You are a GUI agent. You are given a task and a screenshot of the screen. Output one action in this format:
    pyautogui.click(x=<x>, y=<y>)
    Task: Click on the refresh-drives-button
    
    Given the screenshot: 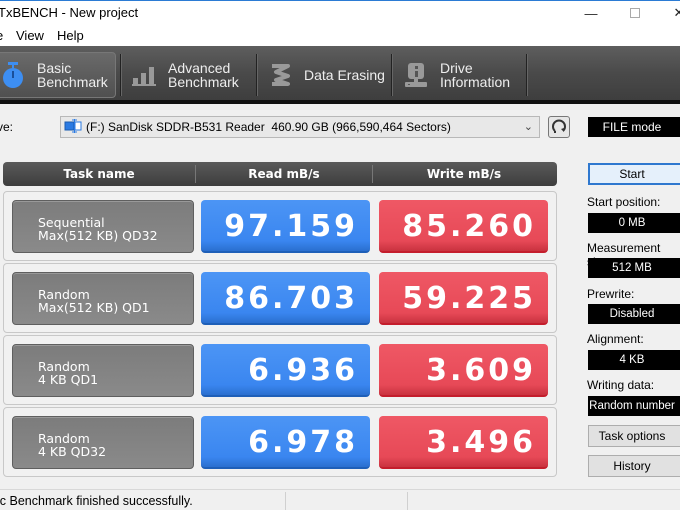 What is the action you would take?
    pyautogui.click(x=559, y=127)
    